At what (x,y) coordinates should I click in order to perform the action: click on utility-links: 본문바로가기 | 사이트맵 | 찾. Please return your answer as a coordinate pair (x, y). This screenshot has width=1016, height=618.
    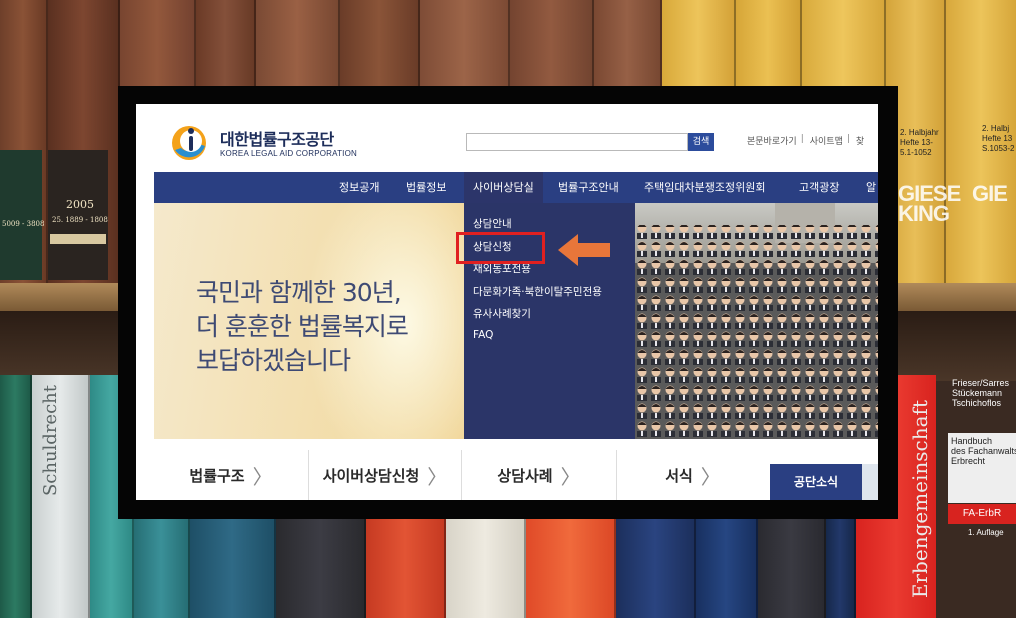
    Looking at the image, I should click on (807, 140).